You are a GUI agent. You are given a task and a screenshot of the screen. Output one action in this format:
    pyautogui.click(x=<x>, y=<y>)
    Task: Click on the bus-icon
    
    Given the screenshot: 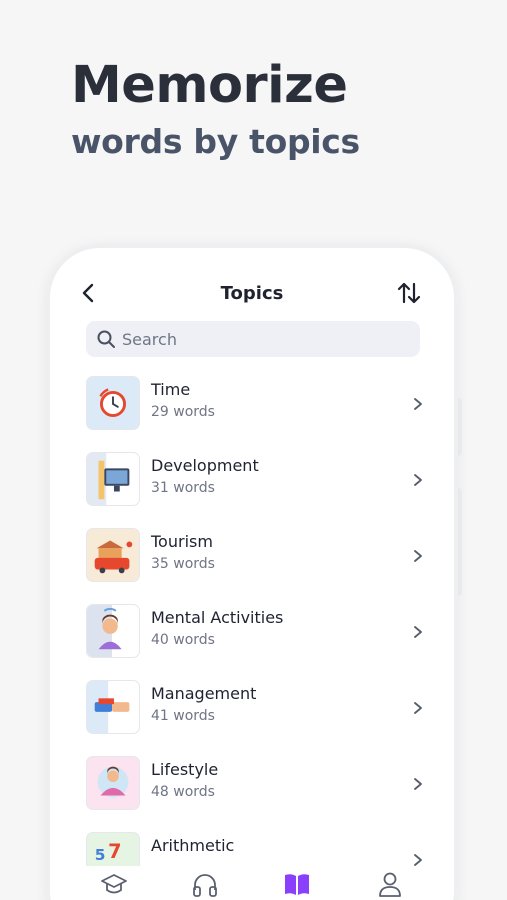 What is the action you would take?
    pyautogui.click(x=113, y=555)
    